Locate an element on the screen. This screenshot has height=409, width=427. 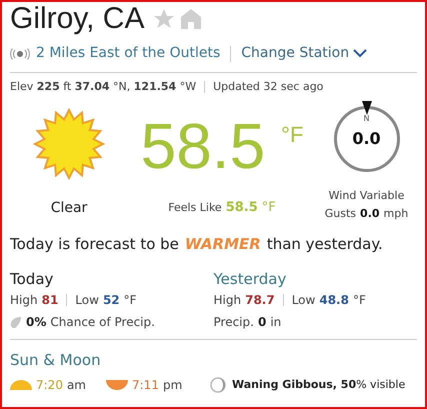
change-station-button: Change Station is located at coordinates (304, 53).